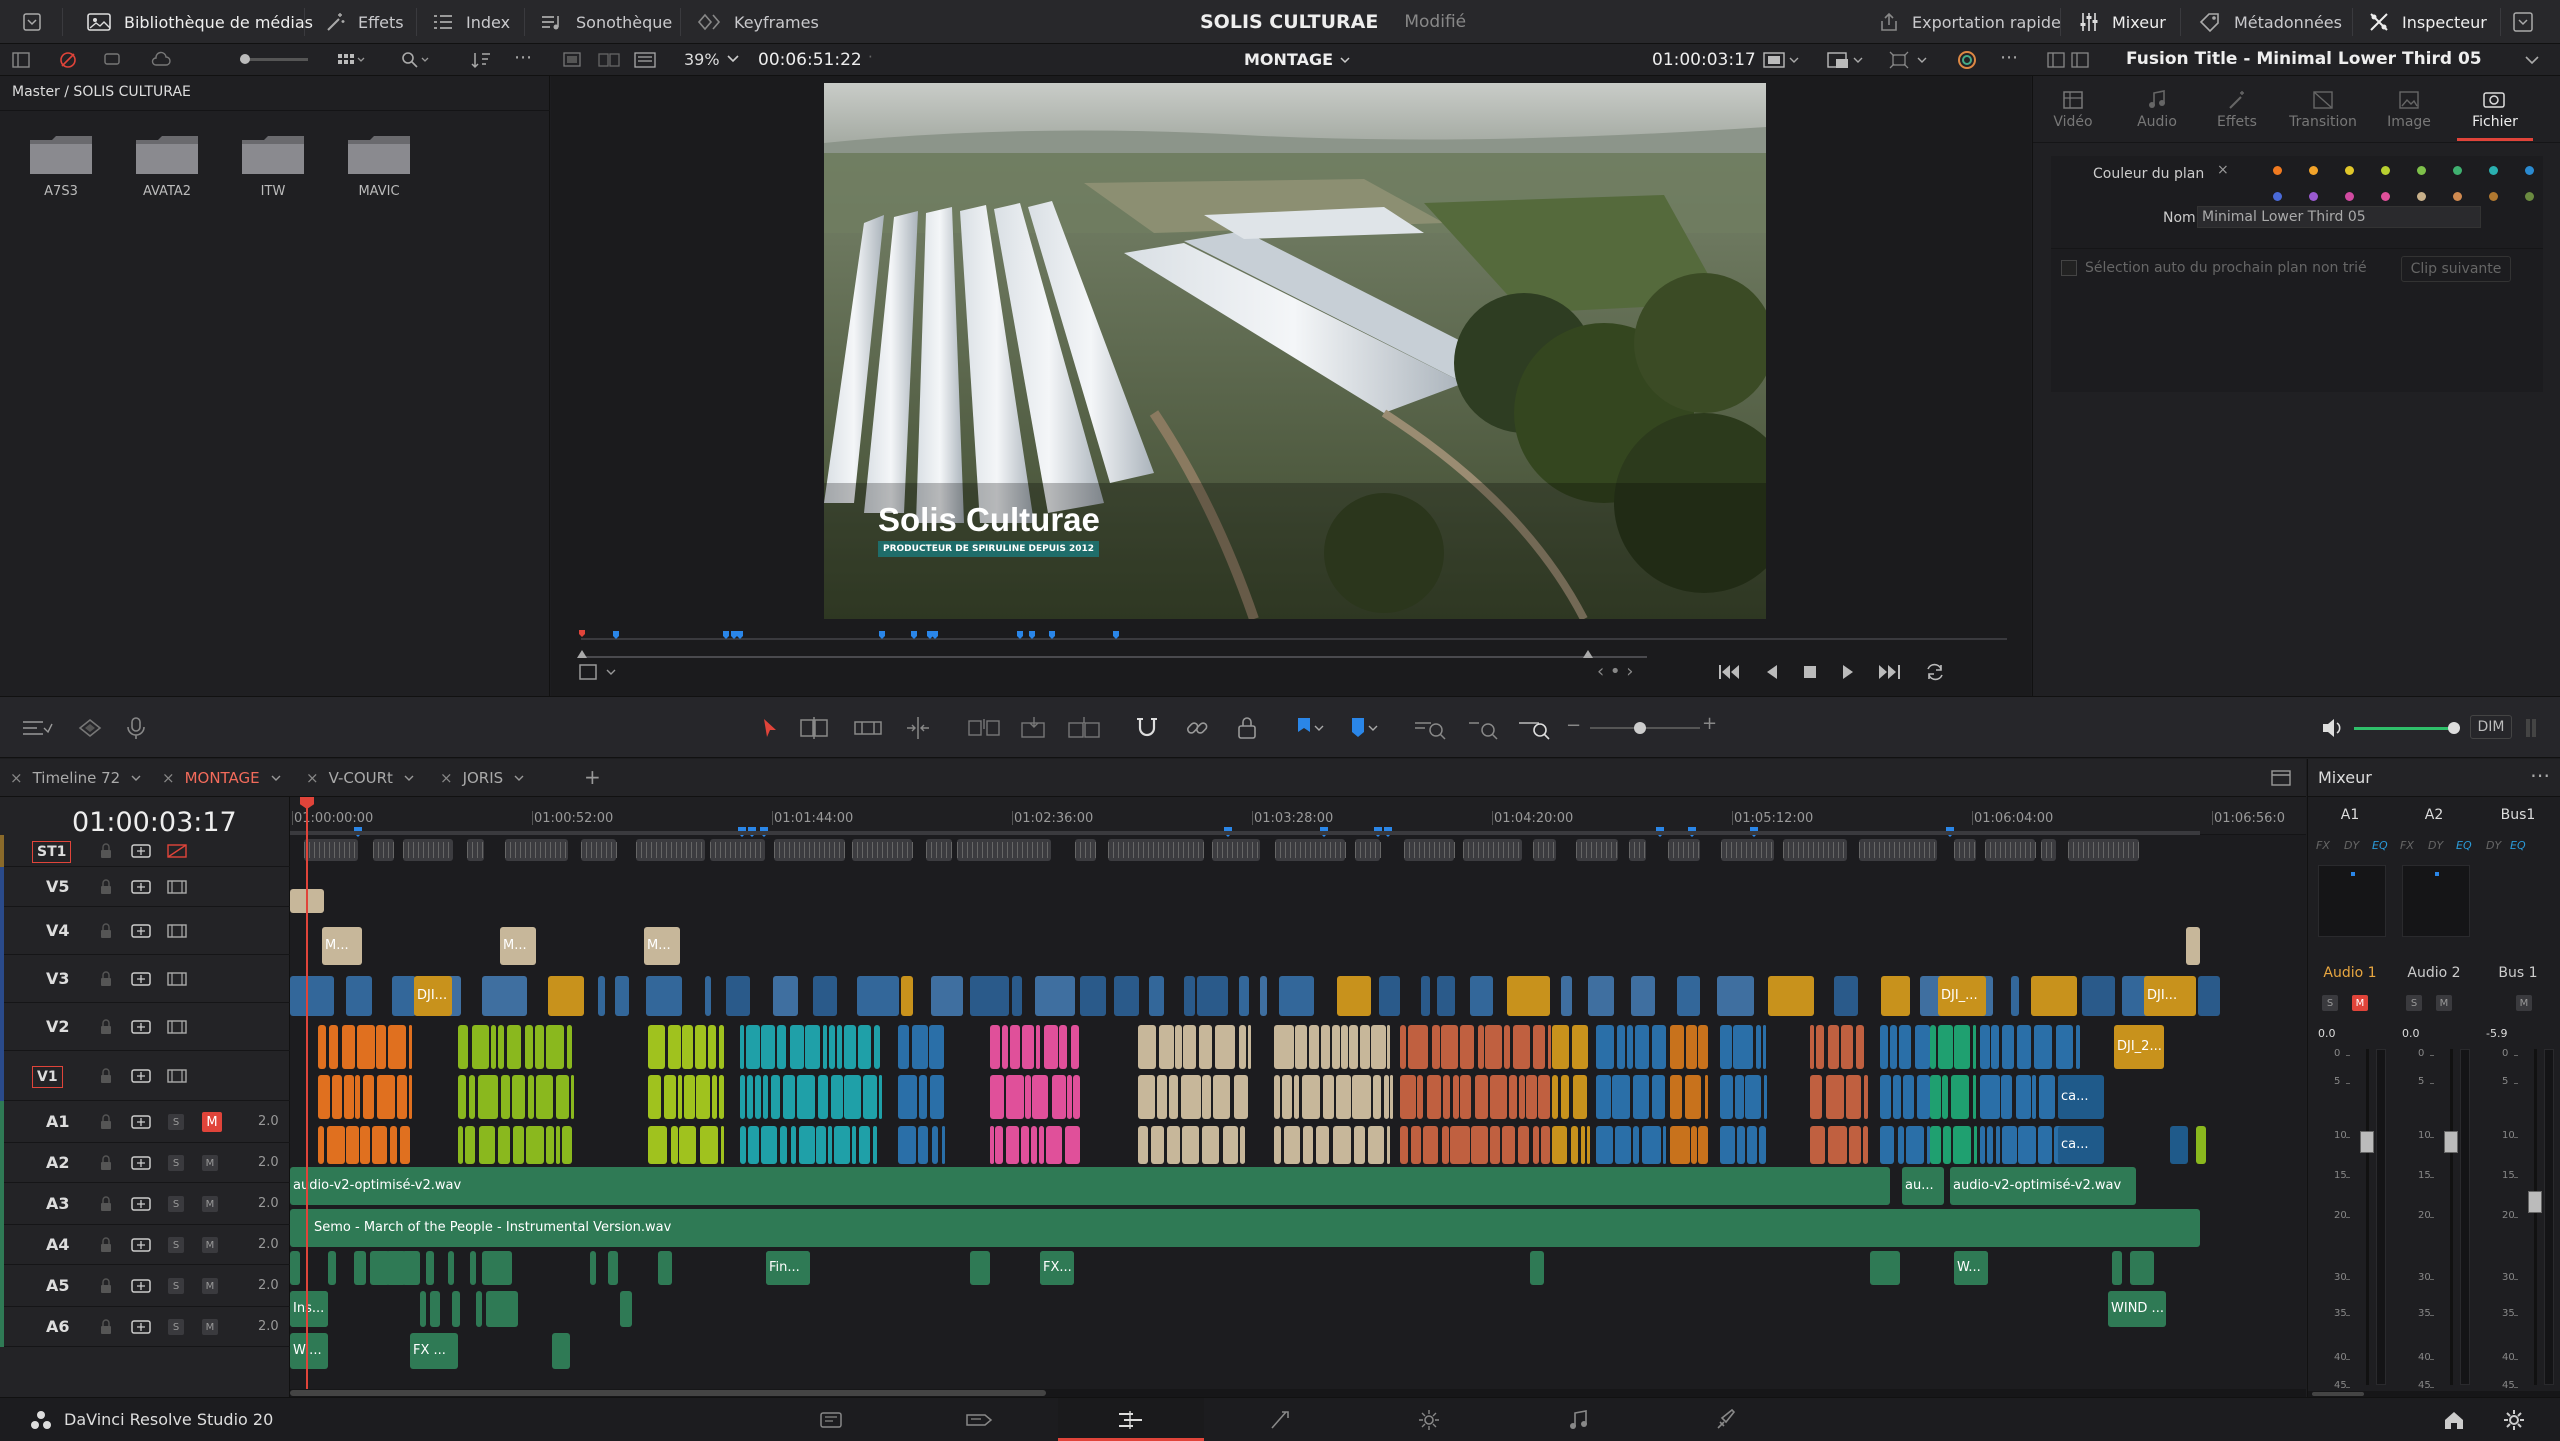 This screenshot has height=1441, width=2560. What do you see at coordinates (58, 1285) in the screenshot?
I see `audio-track-name: A5` at bounding box center [58, 1285].